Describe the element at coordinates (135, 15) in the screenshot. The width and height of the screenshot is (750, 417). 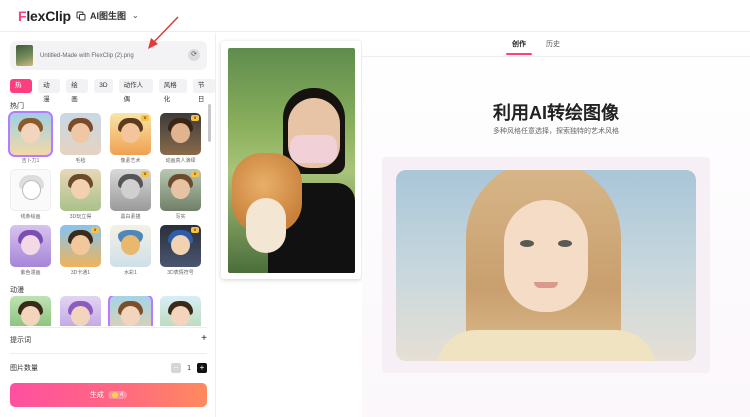
I see `chevron-down-icon: ⌄` at that location.